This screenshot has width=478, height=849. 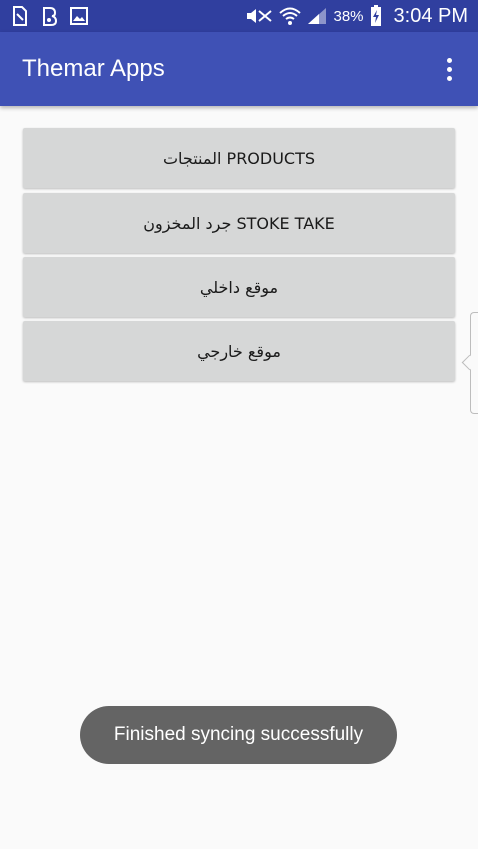 I want to click on wifi-icon, so click(x=290, y=16).